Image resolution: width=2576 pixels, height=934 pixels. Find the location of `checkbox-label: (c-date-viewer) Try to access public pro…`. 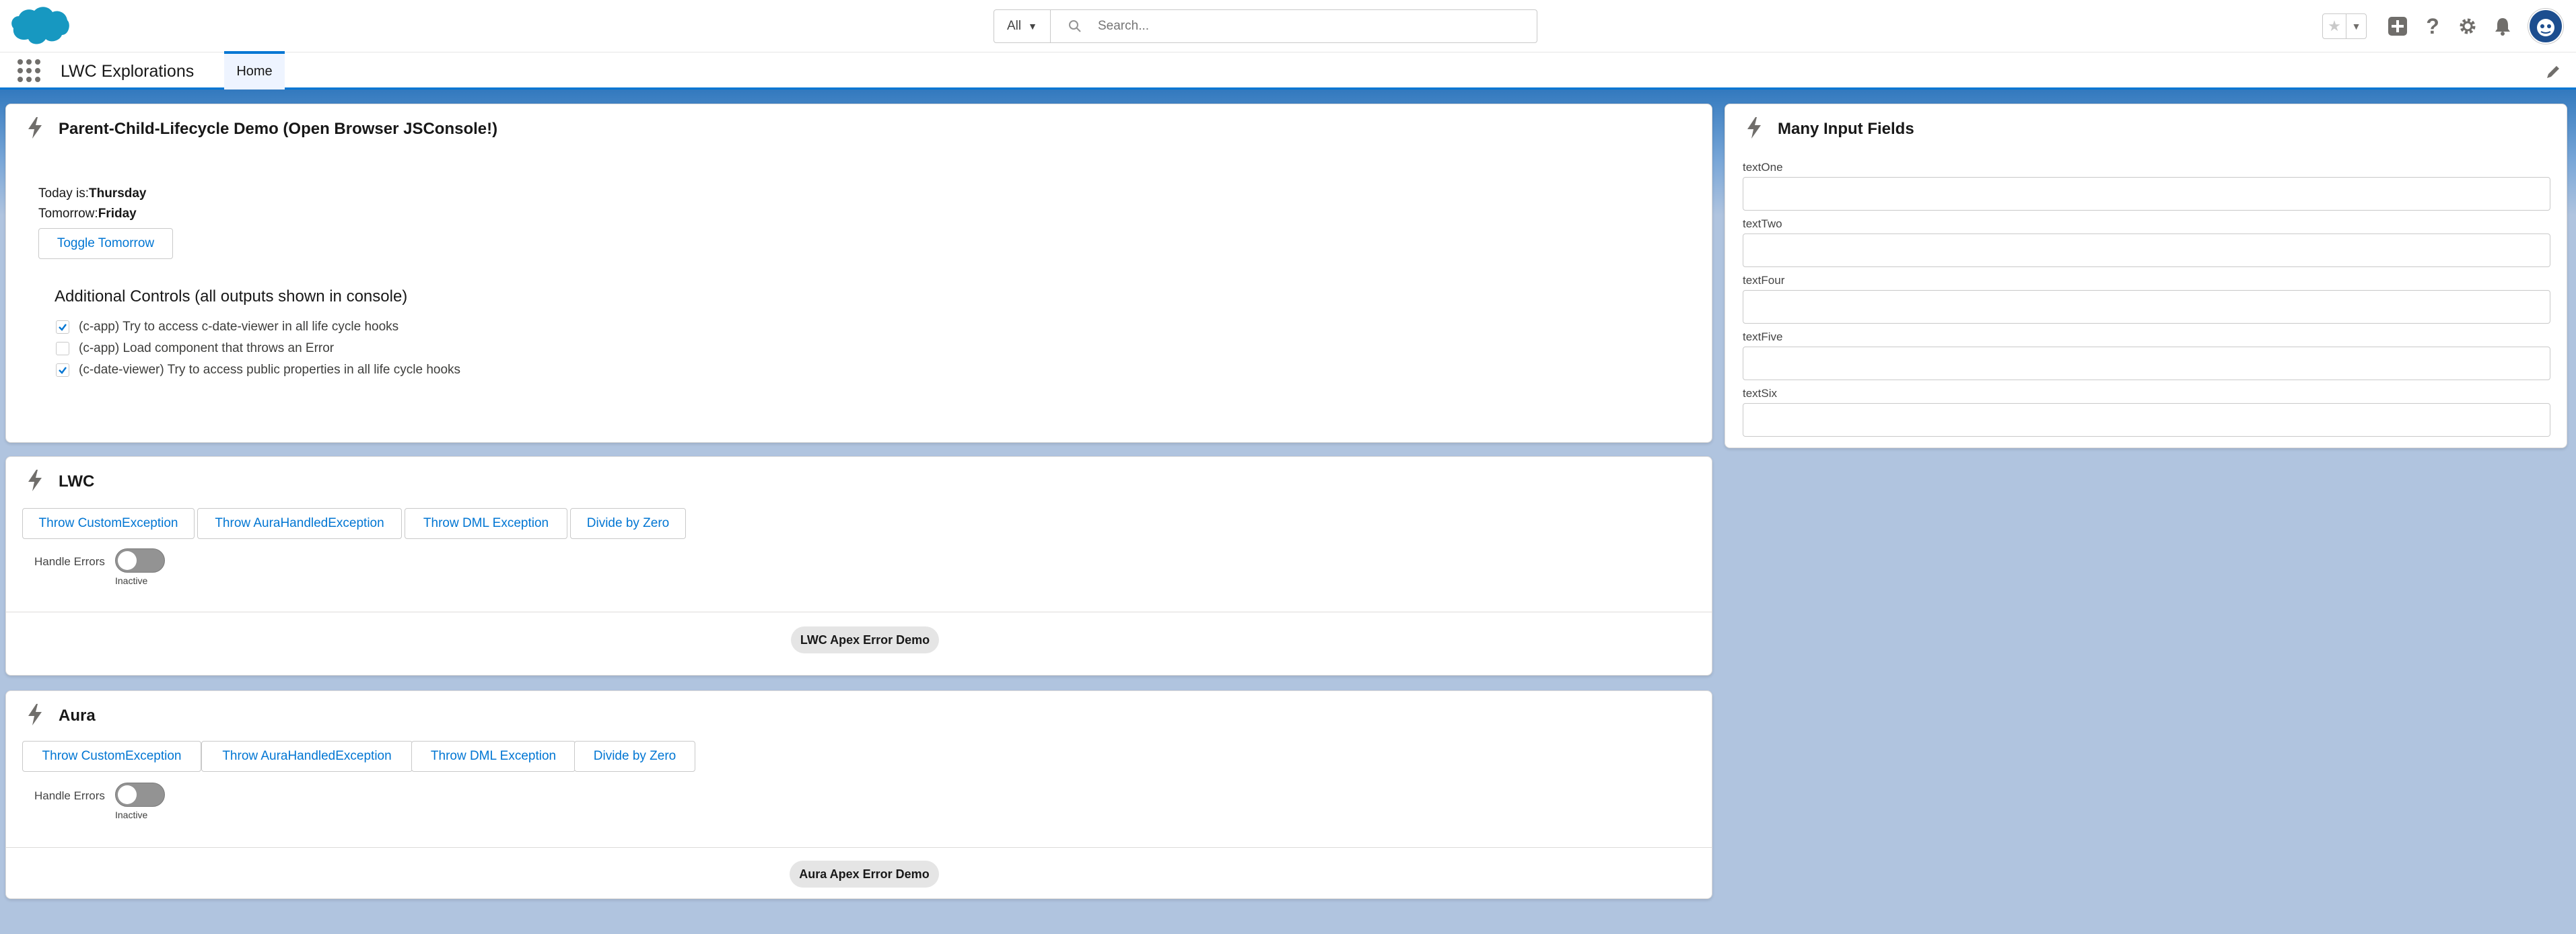

checkbox-label: (c-date-viewer) Try to access public pro… is located at coordinates (270, 370).